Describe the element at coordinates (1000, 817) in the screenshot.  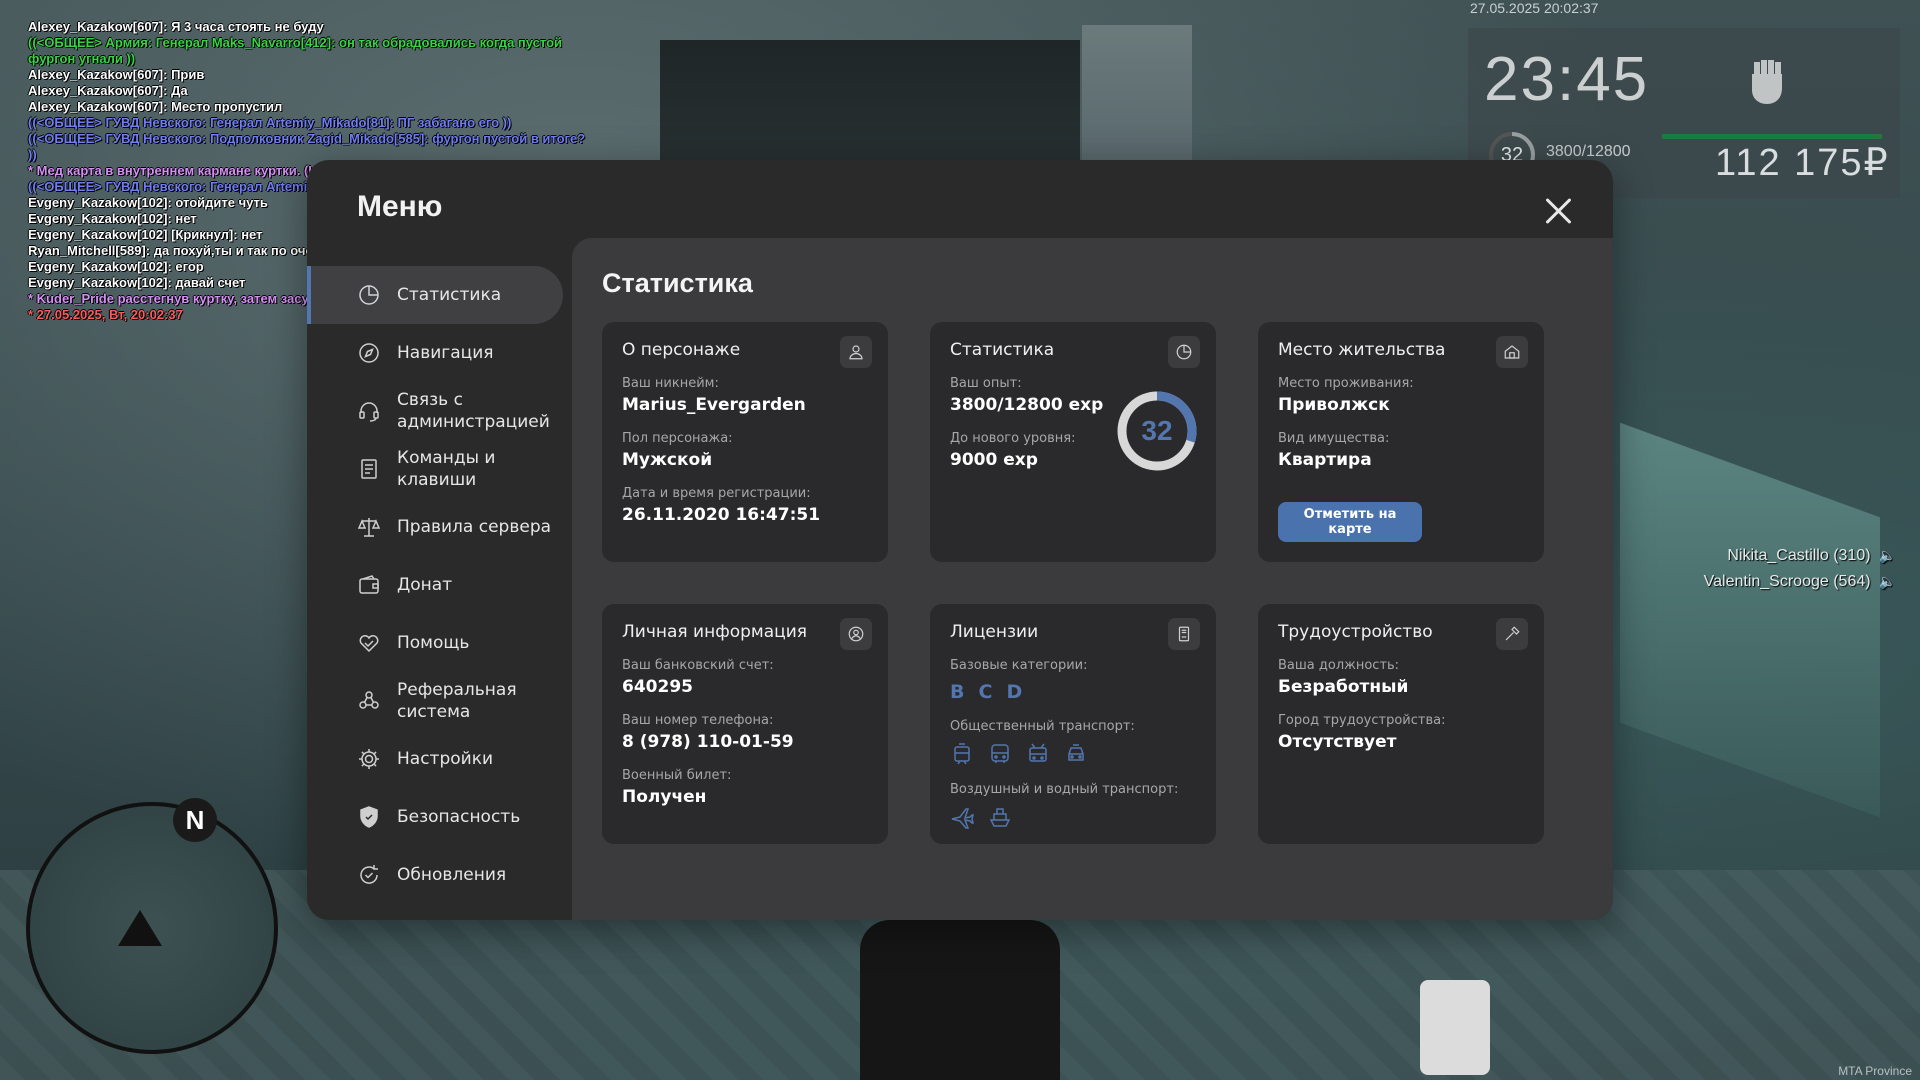
I see `boat-icon` at that location.